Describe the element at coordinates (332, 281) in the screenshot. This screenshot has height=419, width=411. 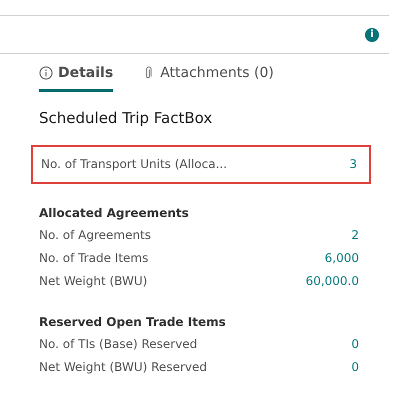
I see `field-value: 60,000.0` at that location.